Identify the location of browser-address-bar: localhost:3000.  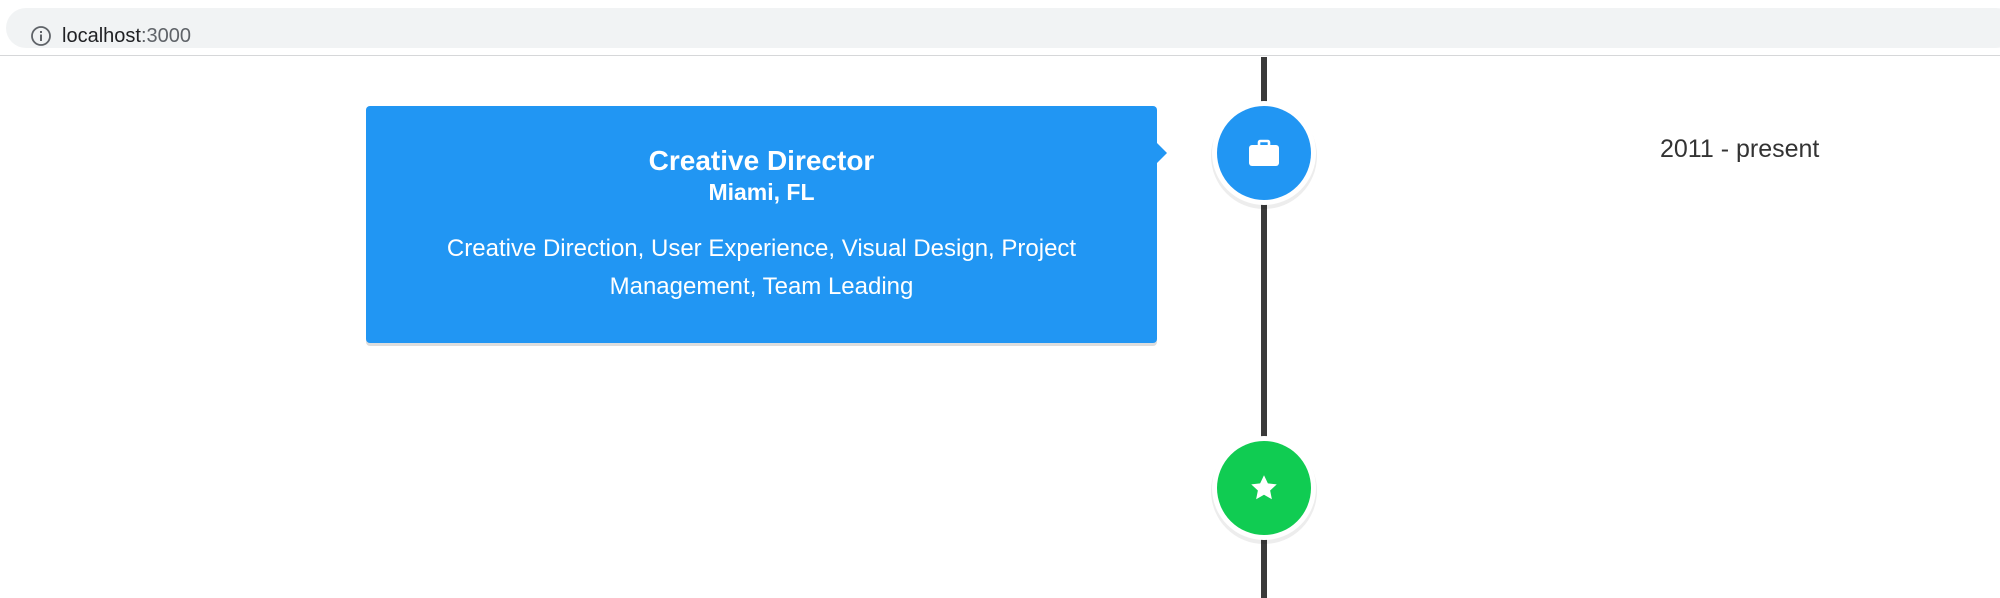
(1000, 28).